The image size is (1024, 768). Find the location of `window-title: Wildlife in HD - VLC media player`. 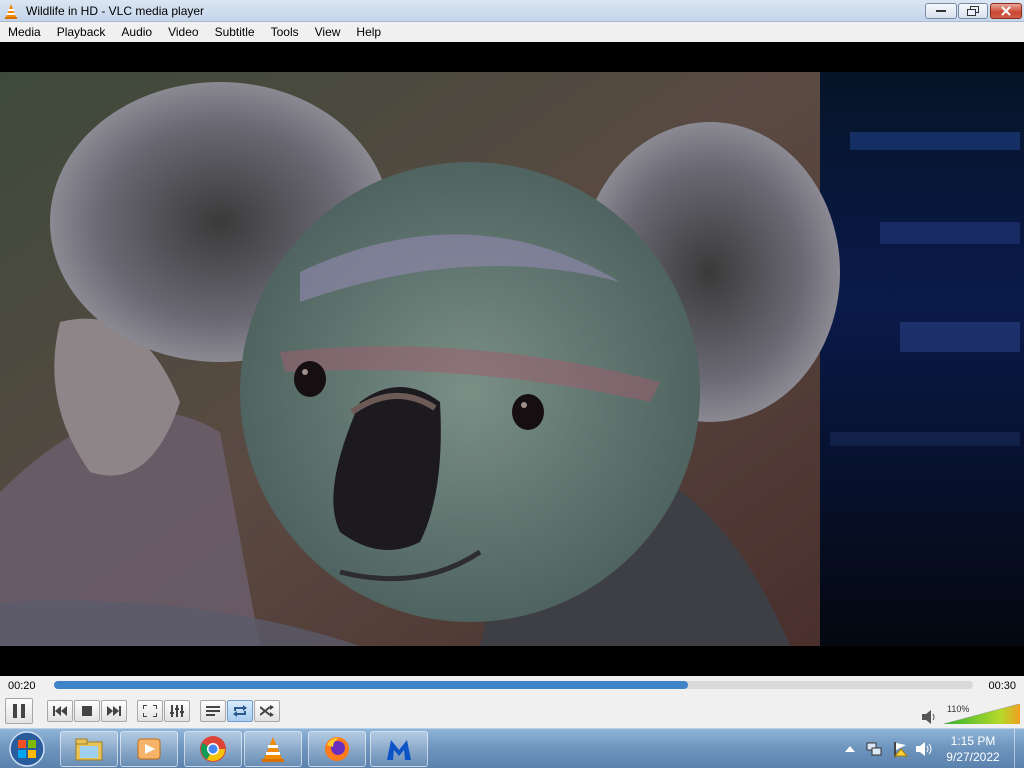

window-title: Wildlife in HD - VLC media player is located at coordinates (115, 11).